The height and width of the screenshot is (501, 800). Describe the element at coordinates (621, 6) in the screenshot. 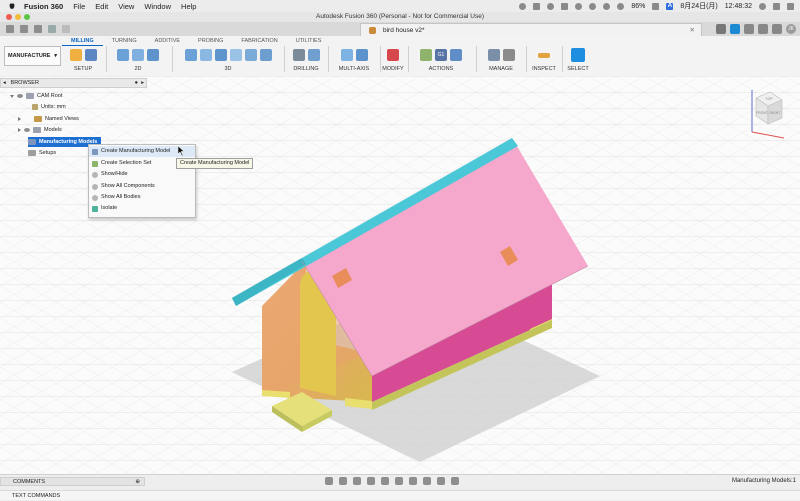

I see `volume-icon` at that location.